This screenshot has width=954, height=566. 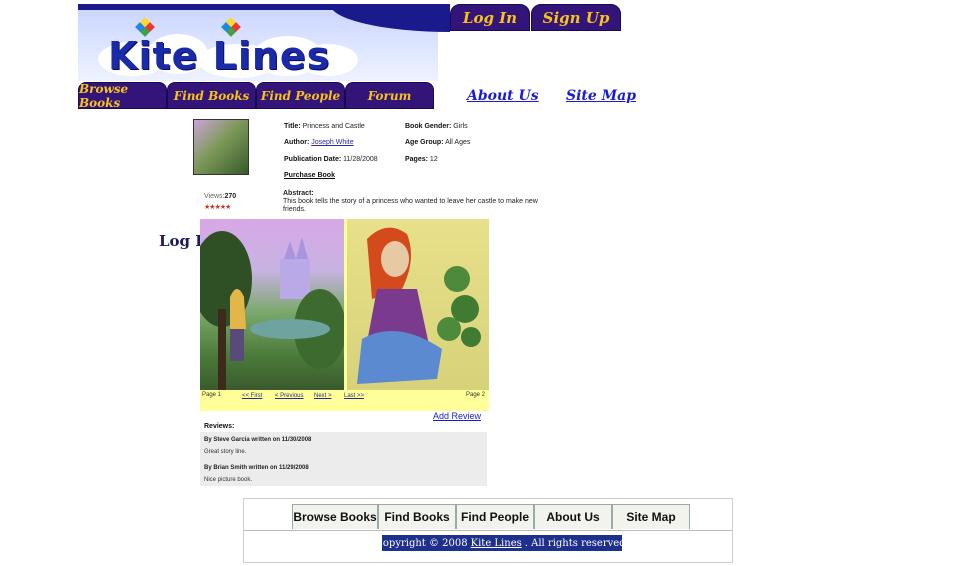 What do you see at coordinates (217, 207) in the screenshot?
I see `rating-stars: ★★★★★` at bounding box center [217, 207].